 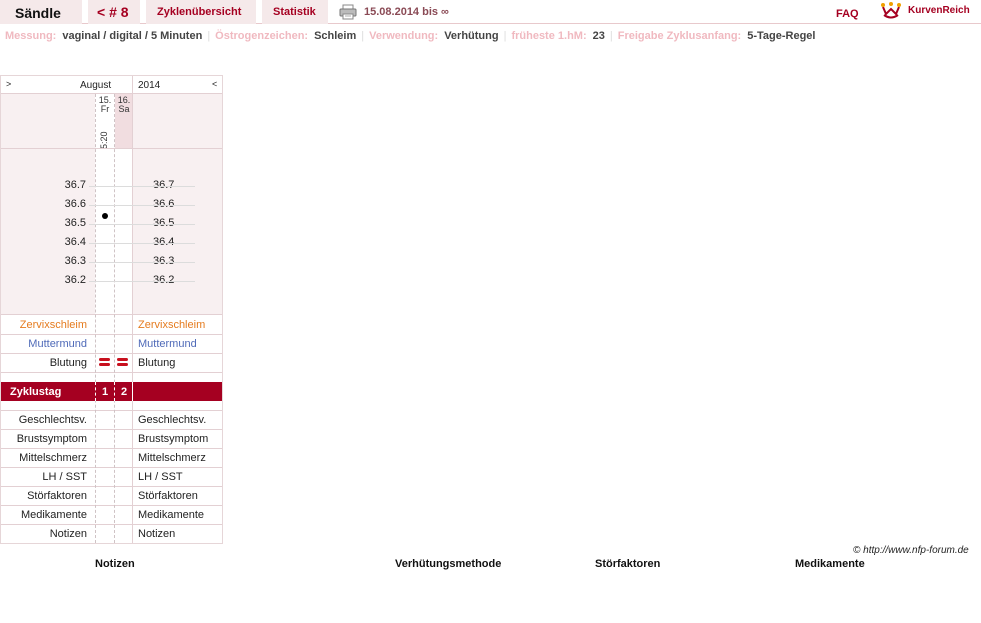 I want to click on temp-axis-right: 36.5, so click(x=164, y=223).